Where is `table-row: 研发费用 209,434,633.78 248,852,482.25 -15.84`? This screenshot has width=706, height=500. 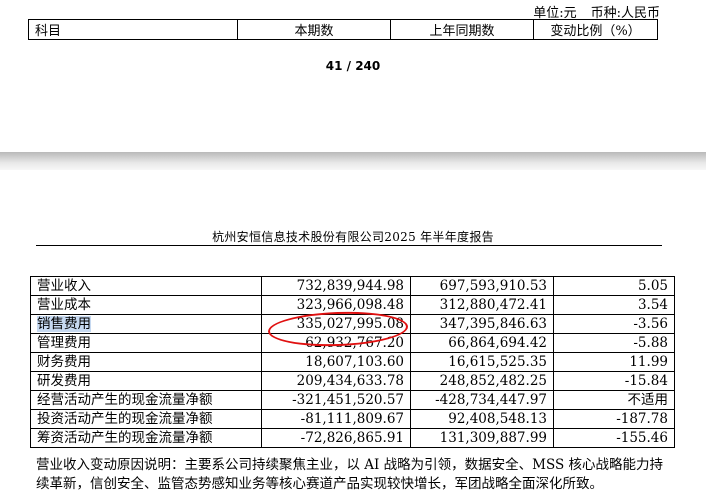 table-row: 研发费用 209,434,633.78 248,852,482.25 -15.84 is located at coordinates (352, 381).